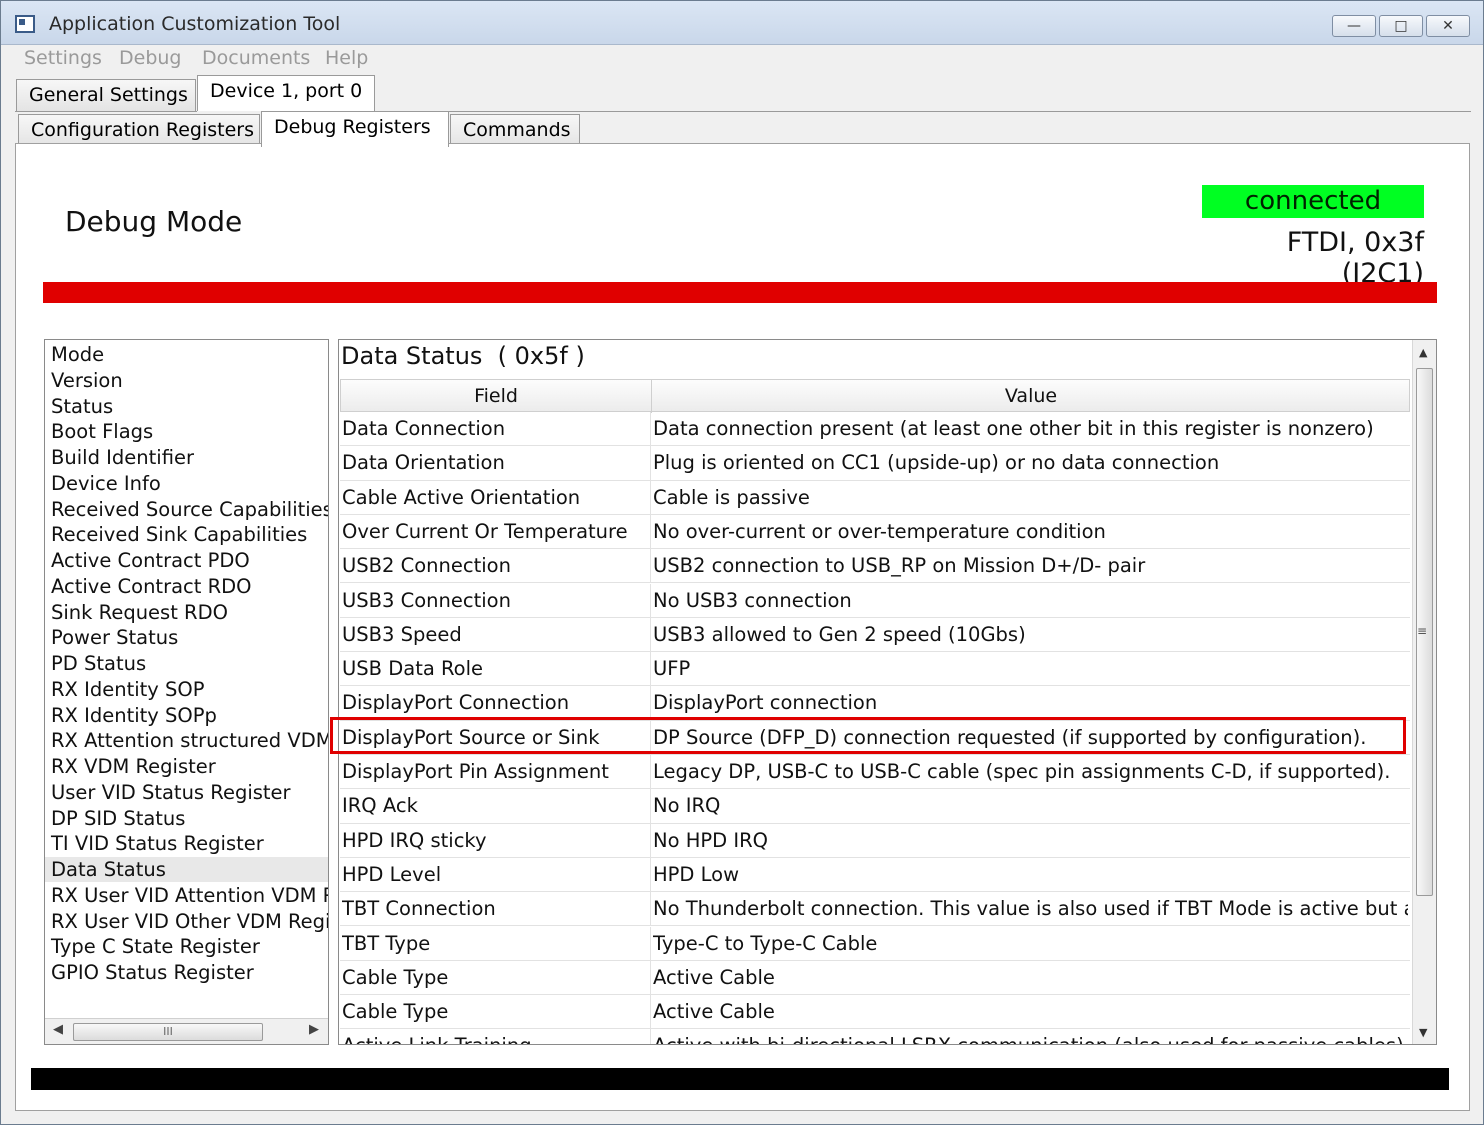 The image size is (1484, 1125). I want to click on register-list-item: Mode, so click(77, 354).